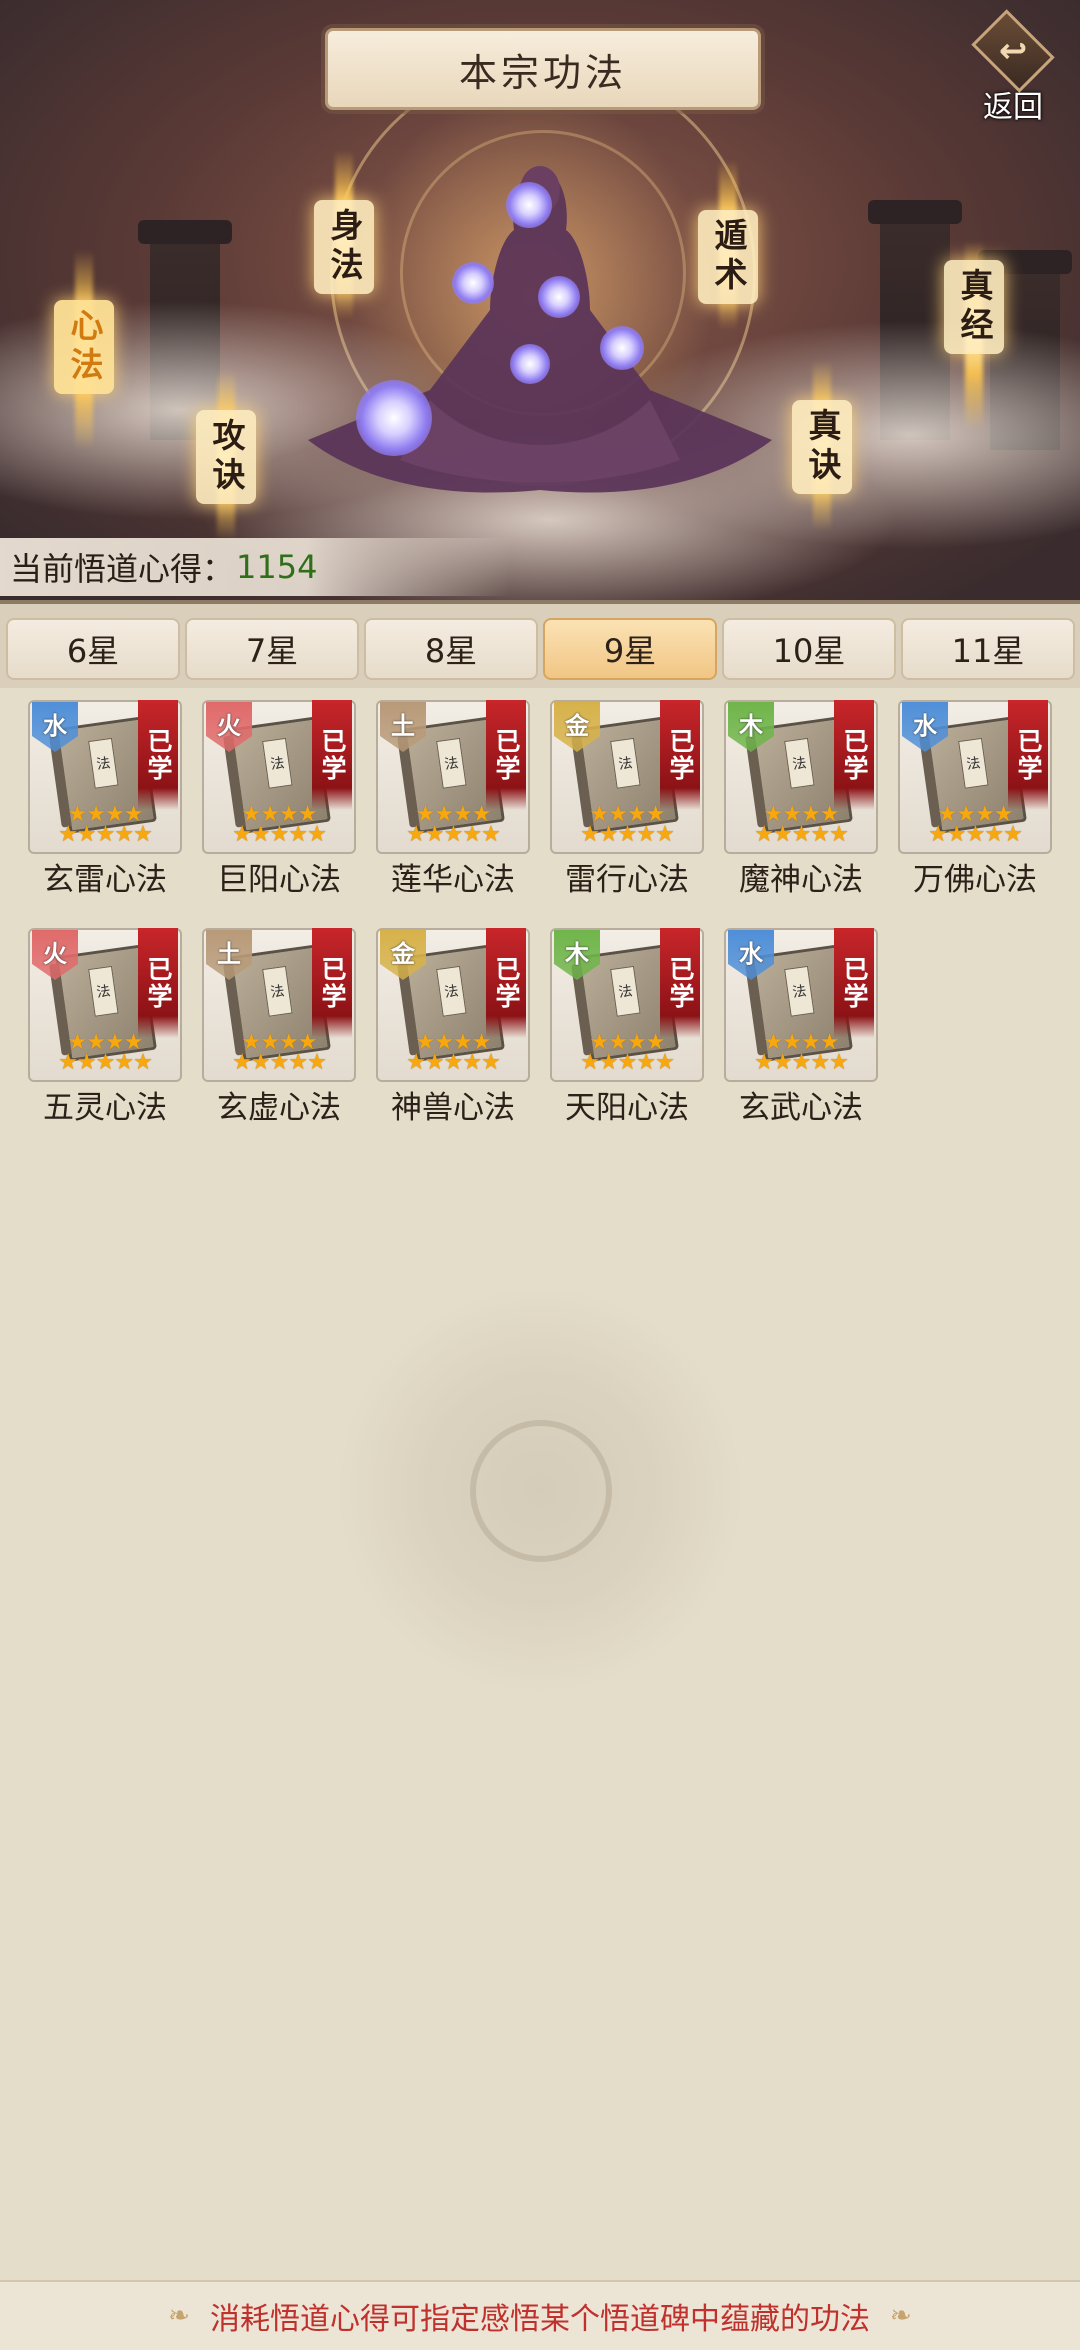 This screenshot has width=1080, height=2350. Describe the element at coordinates (988, 649) in the screenshot. I see `tab-11-star: 11星` at that location.